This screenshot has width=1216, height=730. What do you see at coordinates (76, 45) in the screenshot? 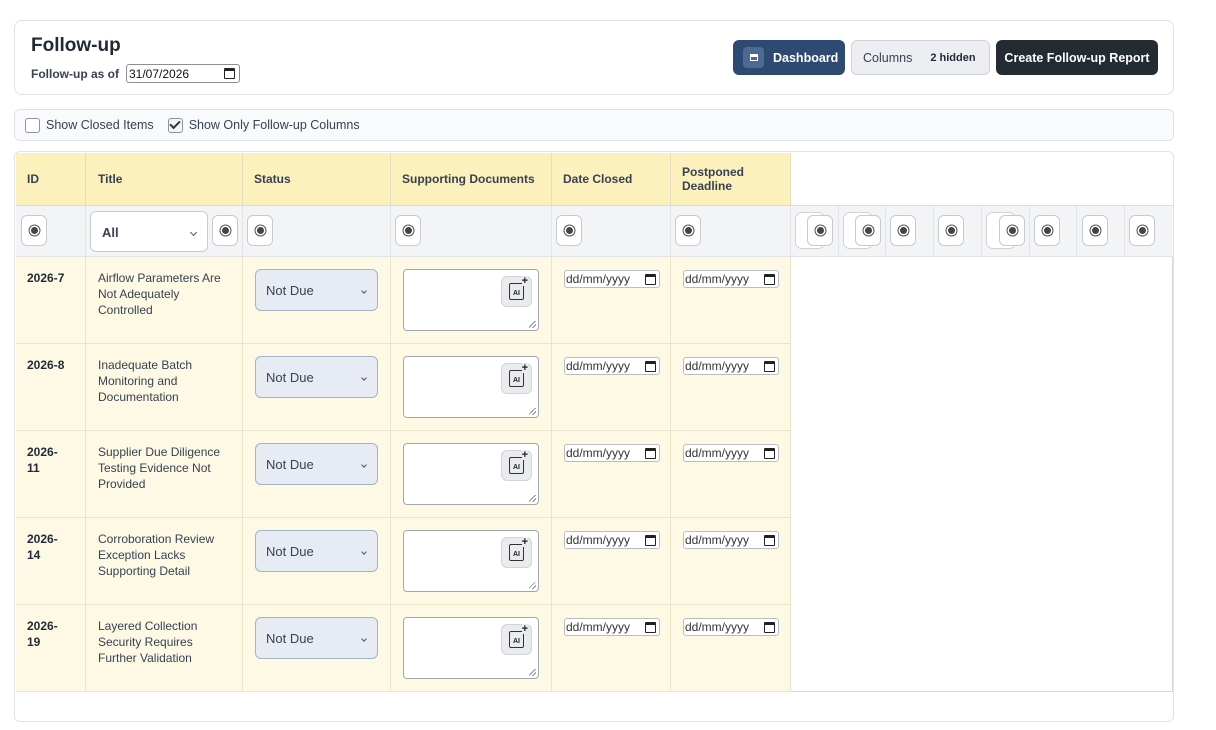
I see `page-title: Follow-up` at bounding box center [76, 45].